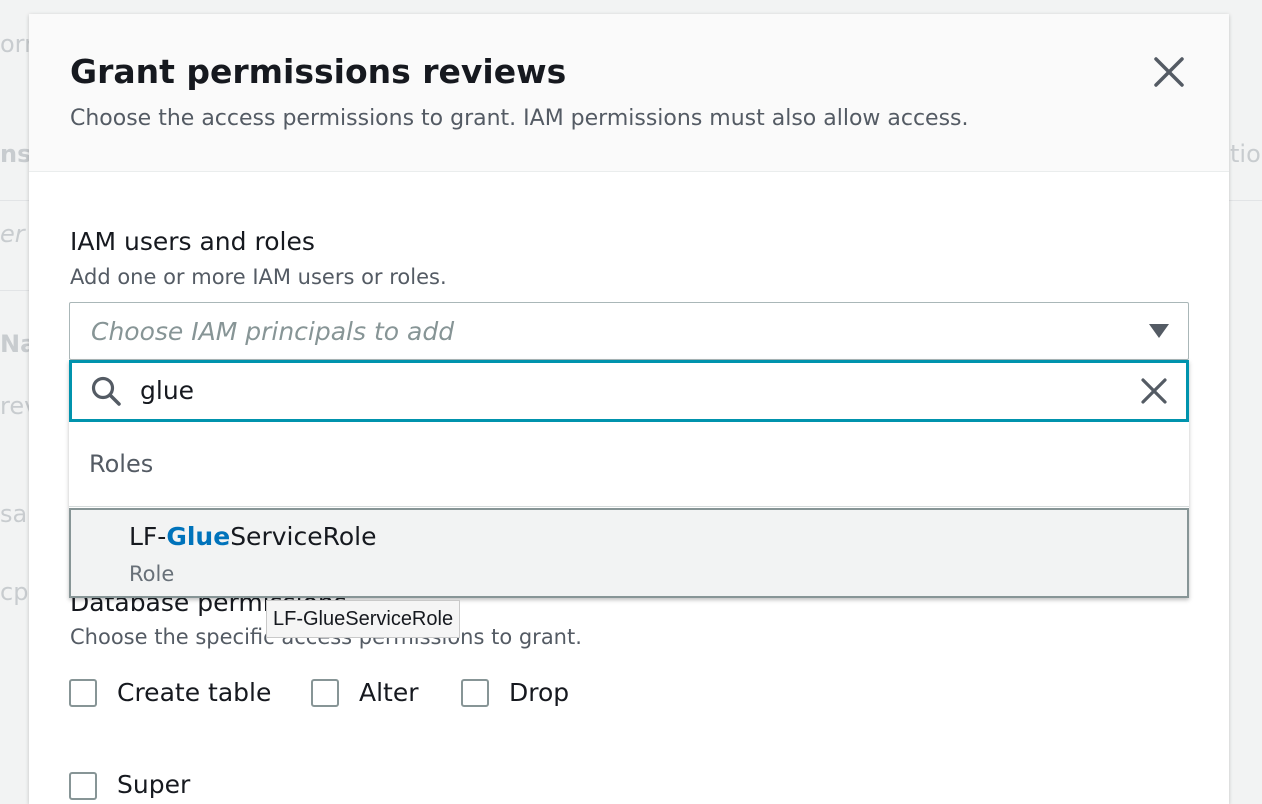 The height and width of the screenshot is (804, 1262). Describe the element at coordinates (539, 692) in the screenshot. I see `drop-label: Drop` at that location.